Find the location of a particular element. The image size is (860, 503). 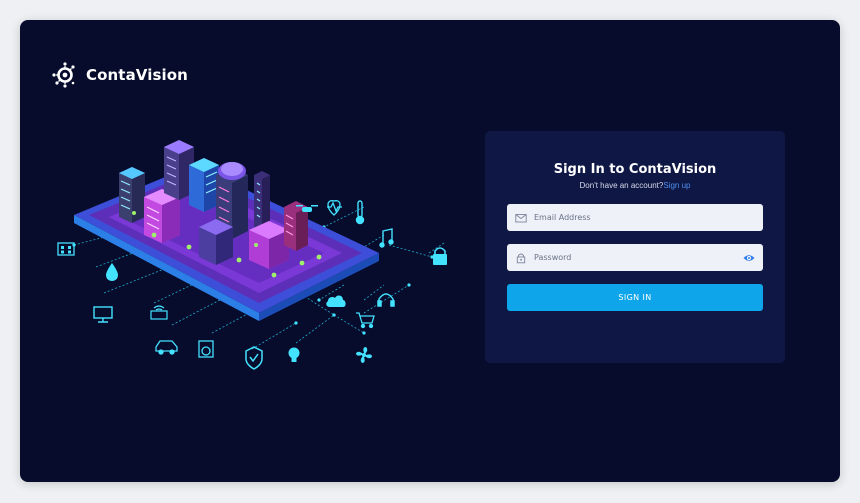

envelope-icon is located at coordinates (521, 217).